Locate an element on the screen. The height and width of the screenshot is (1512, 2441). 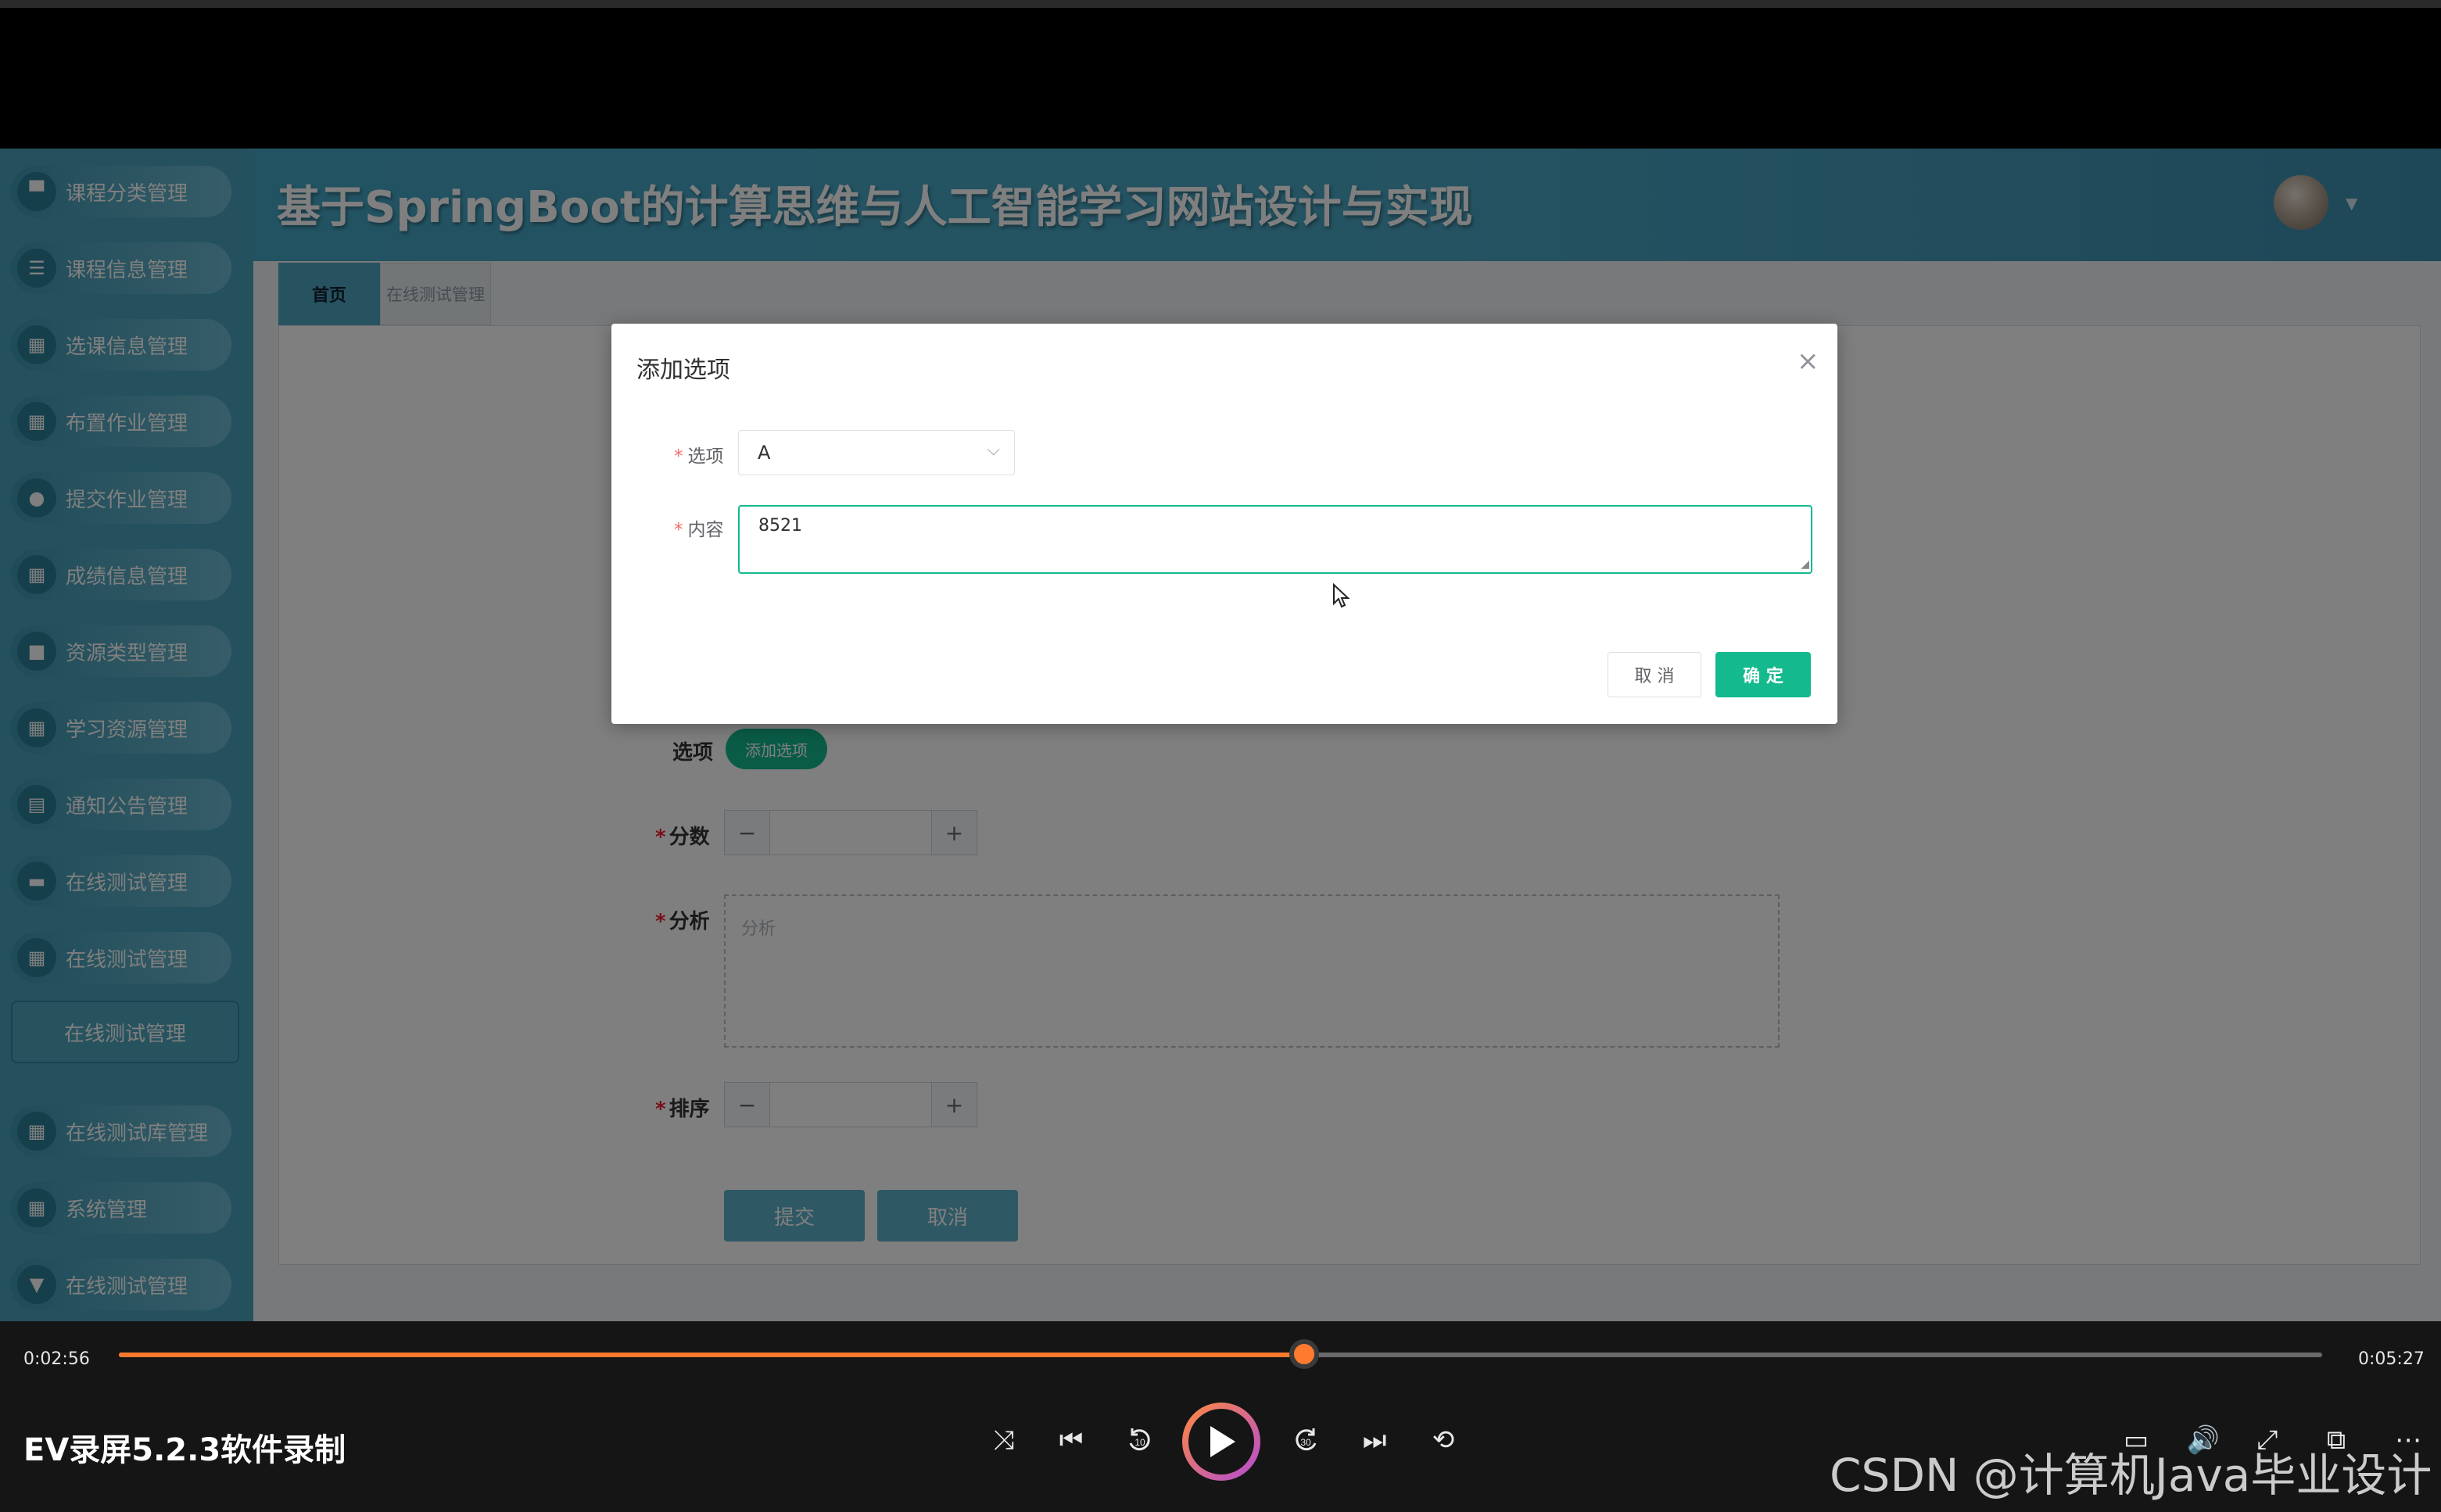
window-strip is located at coordinates (1221, 4).